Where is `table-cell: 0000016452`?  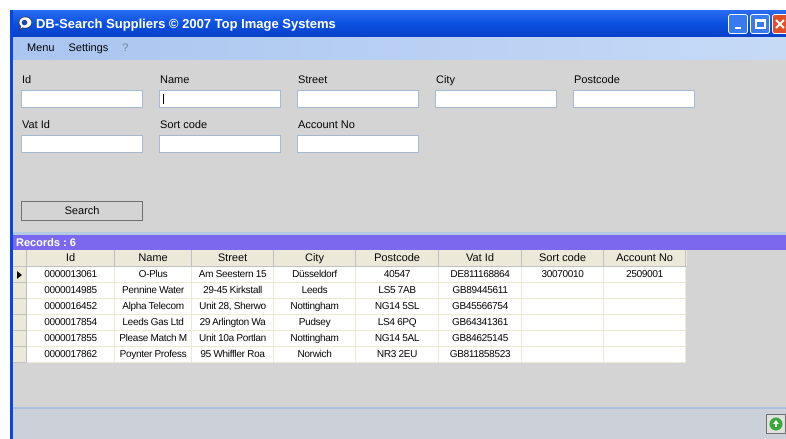
table-cell: 0000016452 is located at coordinates (71, 307).